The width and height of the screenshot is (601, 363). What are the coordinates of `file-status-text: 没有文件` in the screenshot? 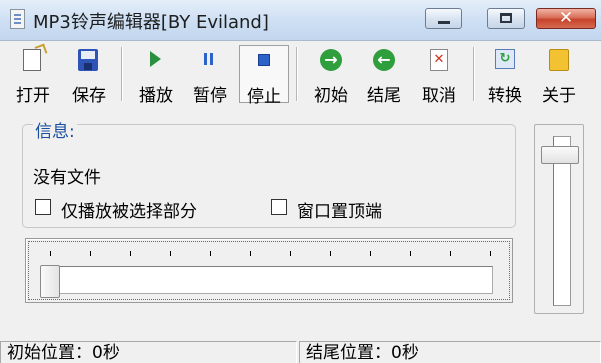 It's located at (67, 178).